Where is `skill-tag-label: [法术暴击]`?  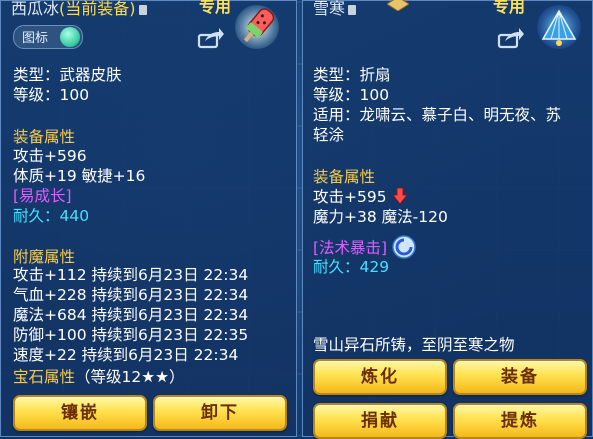 skill-tag-label: [法术暴击] is located at coordinates (350, 248).